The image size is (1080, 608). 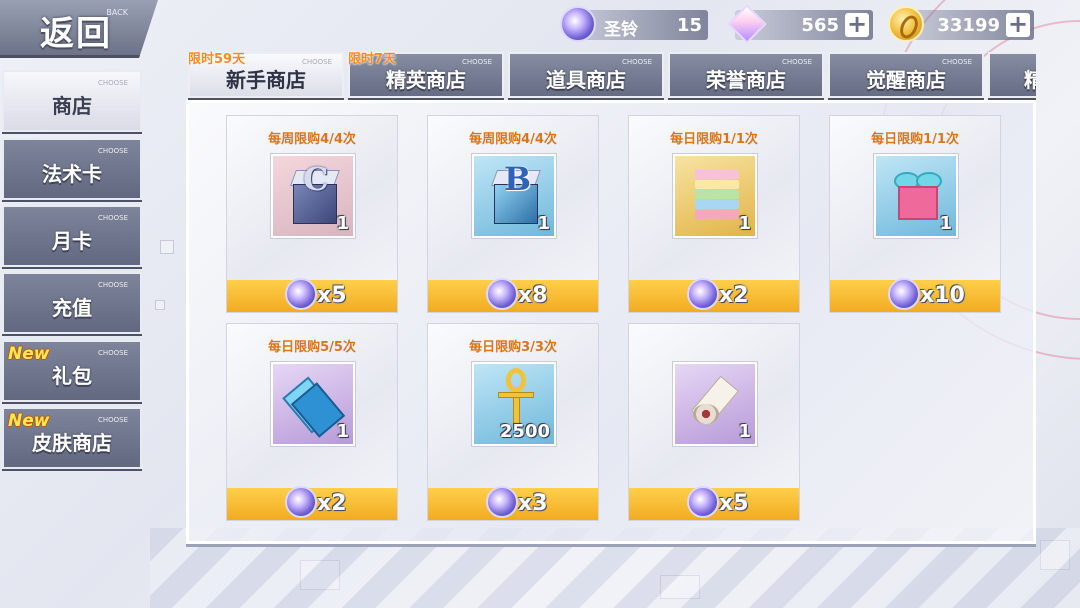 I want to click on buy-button: x10, so click(x=915, y=295).